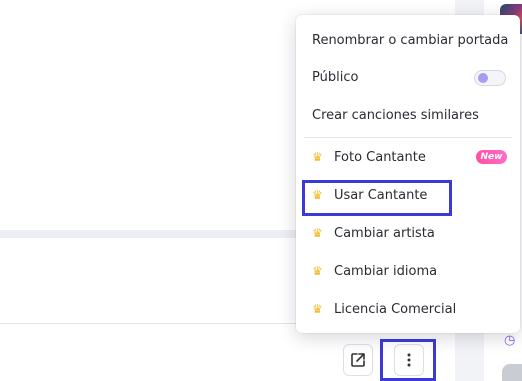 Image resolution: width=522 pixels, height=381 pixels. What do you see at coordinates (335, 77) in the screenshot?
I see `menu-item-label: Público` at bounding box center [335, 77].